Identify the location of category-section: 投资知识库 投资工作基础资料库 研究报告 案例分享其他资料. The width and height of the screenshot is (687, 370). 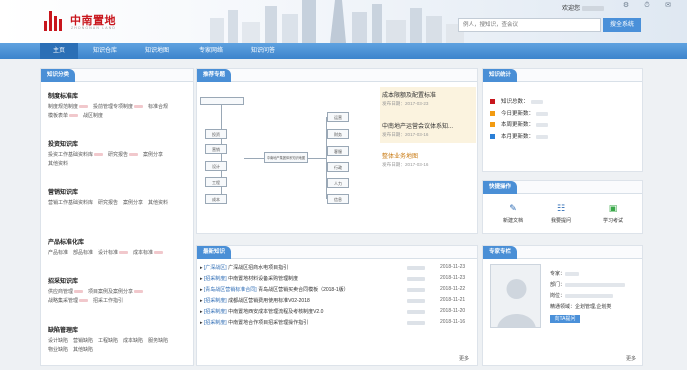
(120, 154).